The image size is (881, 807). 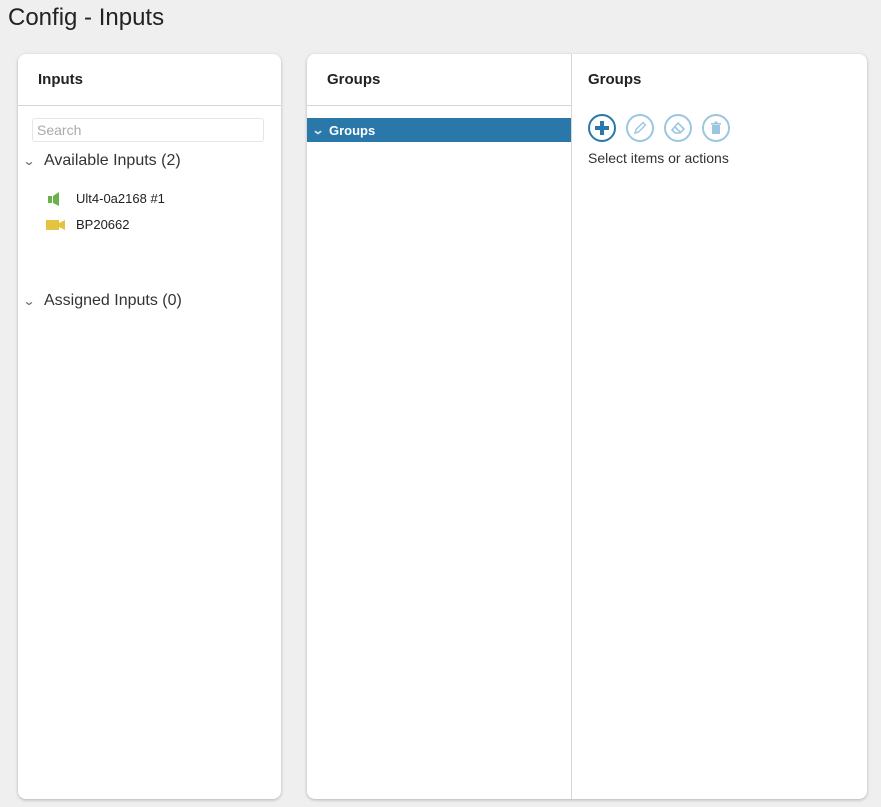 I want to click on edit-icon, so click(x=640, y=128).